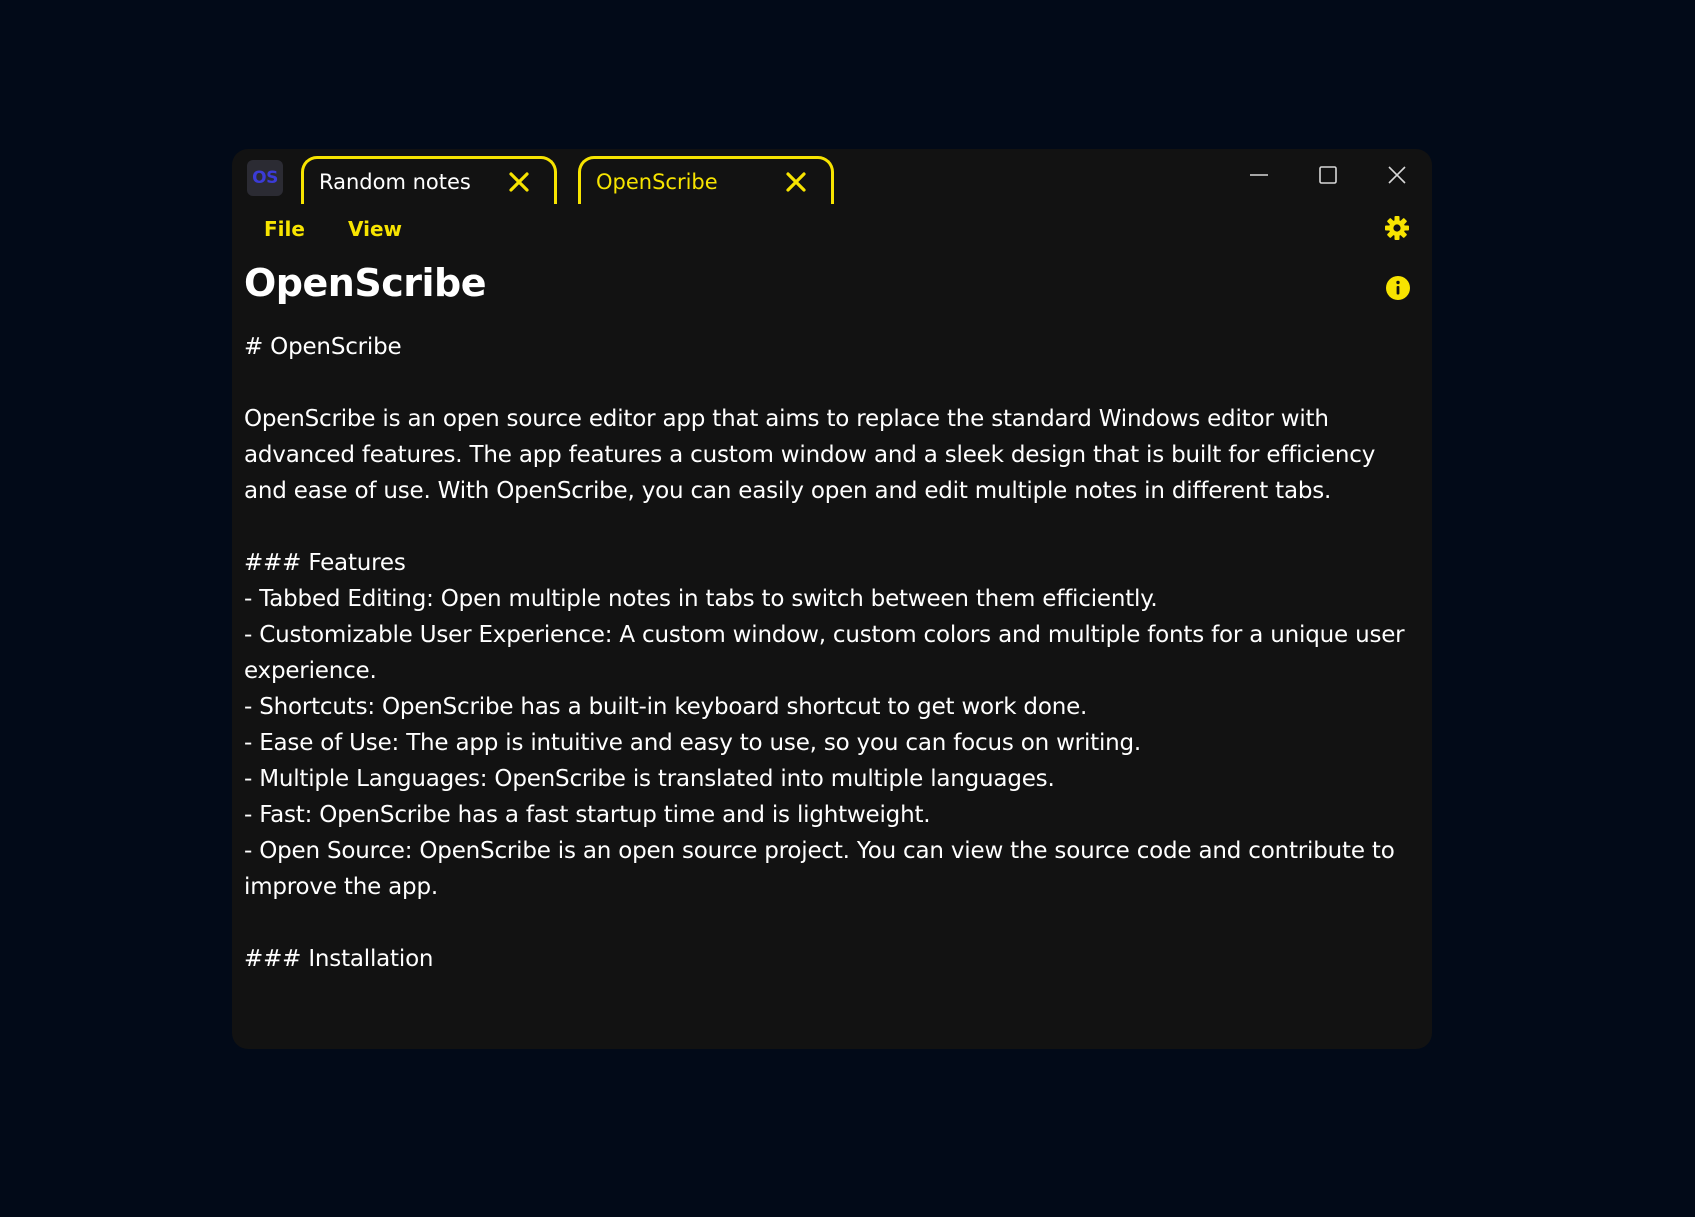 The height and width of the screenshot is (1217, 1695). What do you see at coordinates (1259, 175) in the screenshot?
I see `minimize-icon` at bounding box center [1259, 175].